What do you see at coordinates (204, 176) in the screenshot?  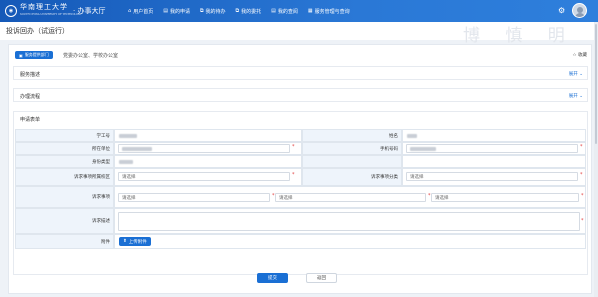 I see `campus-select: 请选择` at bounding box center [204, 176].